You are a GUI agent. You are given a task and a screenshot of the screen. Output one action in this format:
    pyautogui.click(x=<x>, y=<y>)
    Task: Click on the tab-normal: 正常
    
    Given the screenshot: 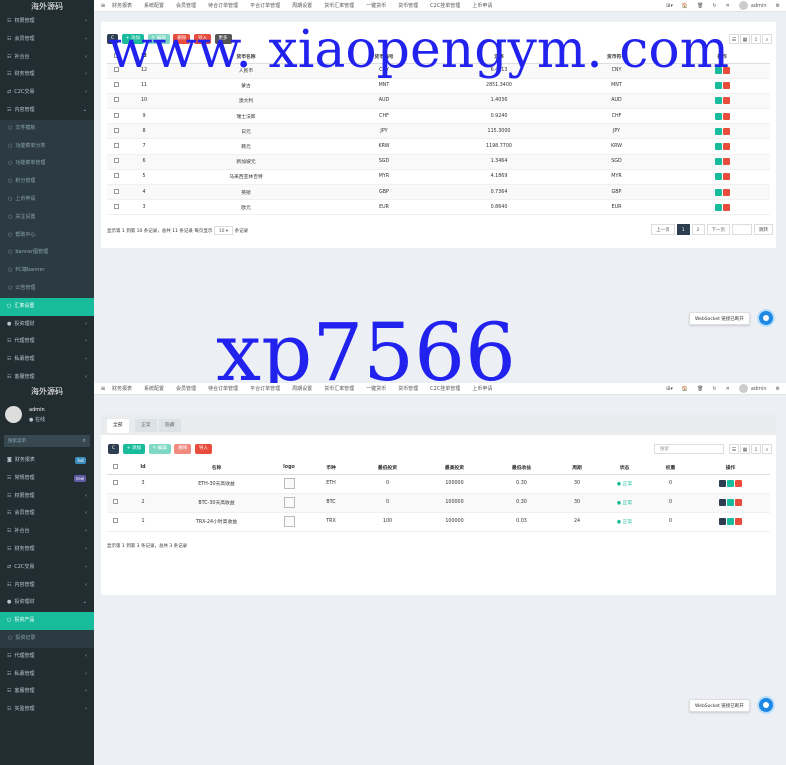 What is the action you would take?
    pyautogui.click(x=146, y=425)
    